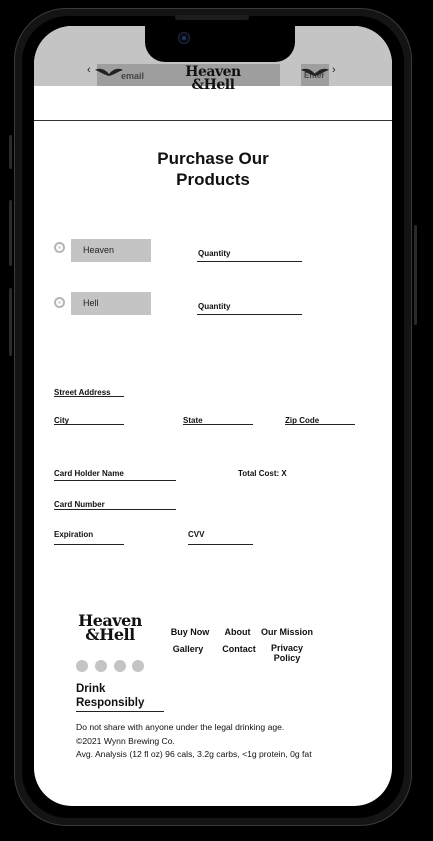 This screenshot has width=433, height=841. I want to click on product-radio-hell, so click(59, 302).